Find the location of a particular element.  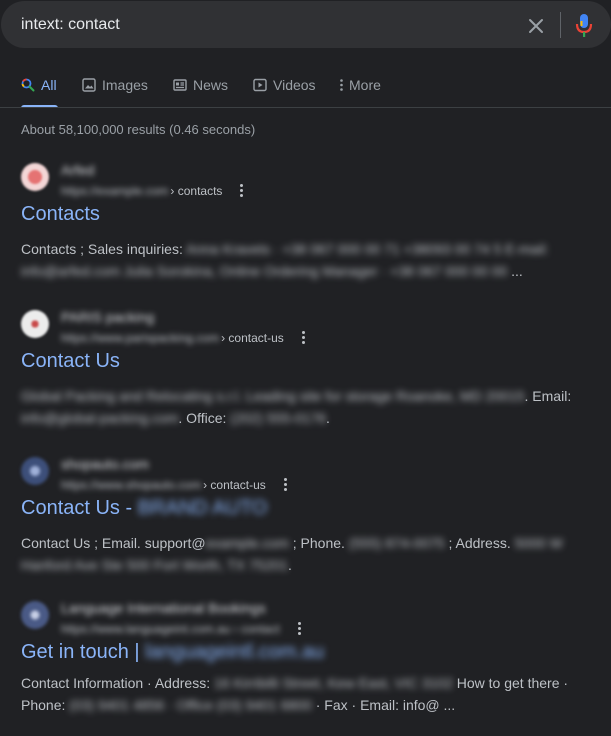

search-icon is located at coordinates (28, 85).